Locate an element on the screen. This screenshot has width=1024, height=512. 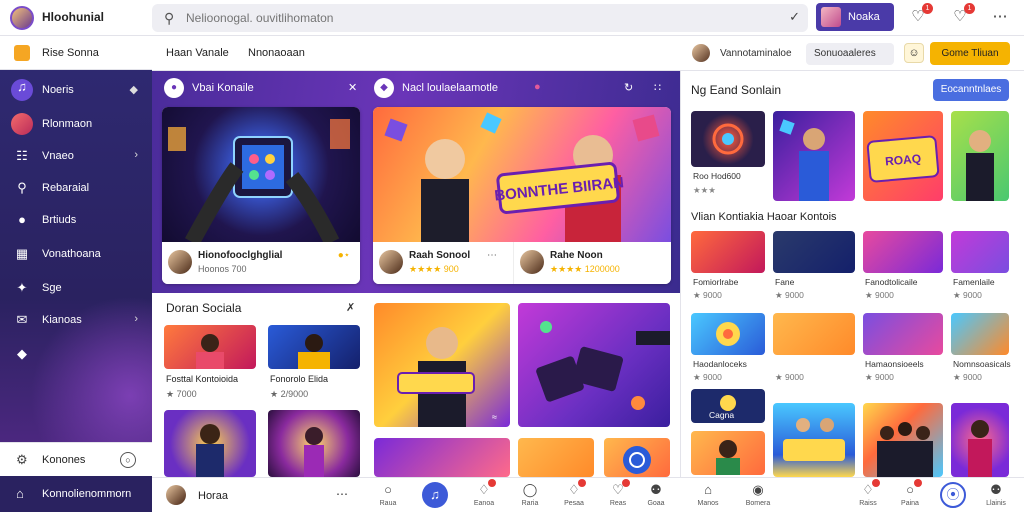
nav-item: ⚉ Llainis is located at coordinates (996, 496).